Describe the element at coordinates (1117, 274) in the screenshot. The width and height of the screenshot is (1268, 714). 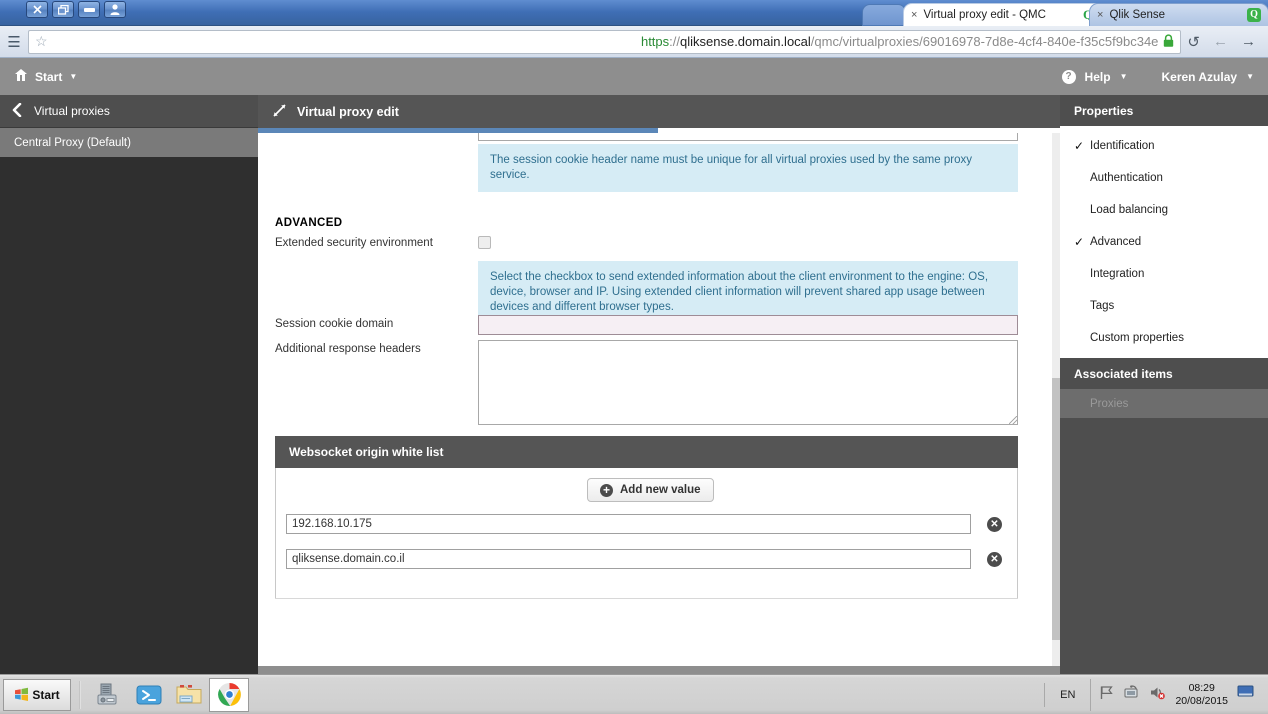
I see `properties-item-label: Integration` at that location.